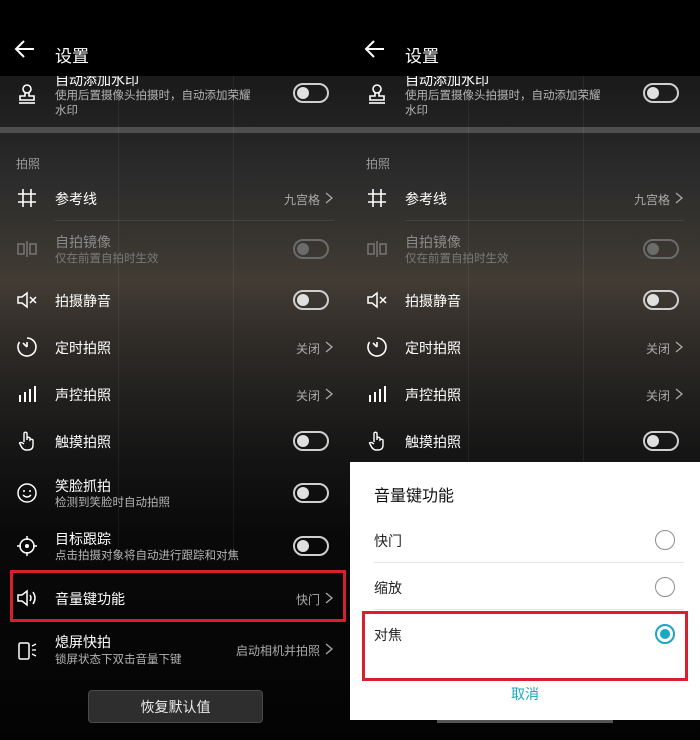 The width and height of the screenshot is (700, 740). Describe the element at coordinates (311, 546) in the screenshot. I see `tracking-toggle` at that location.